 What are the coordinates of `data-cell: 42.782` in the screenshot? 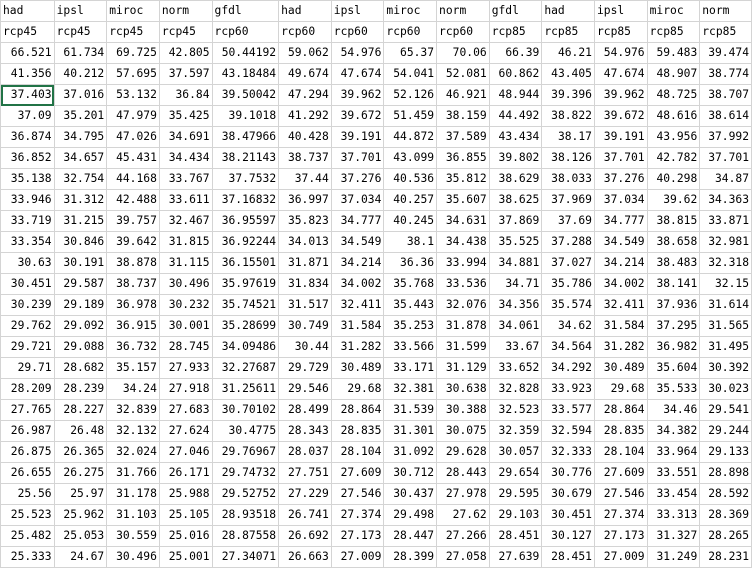 It's located at (673, 158).